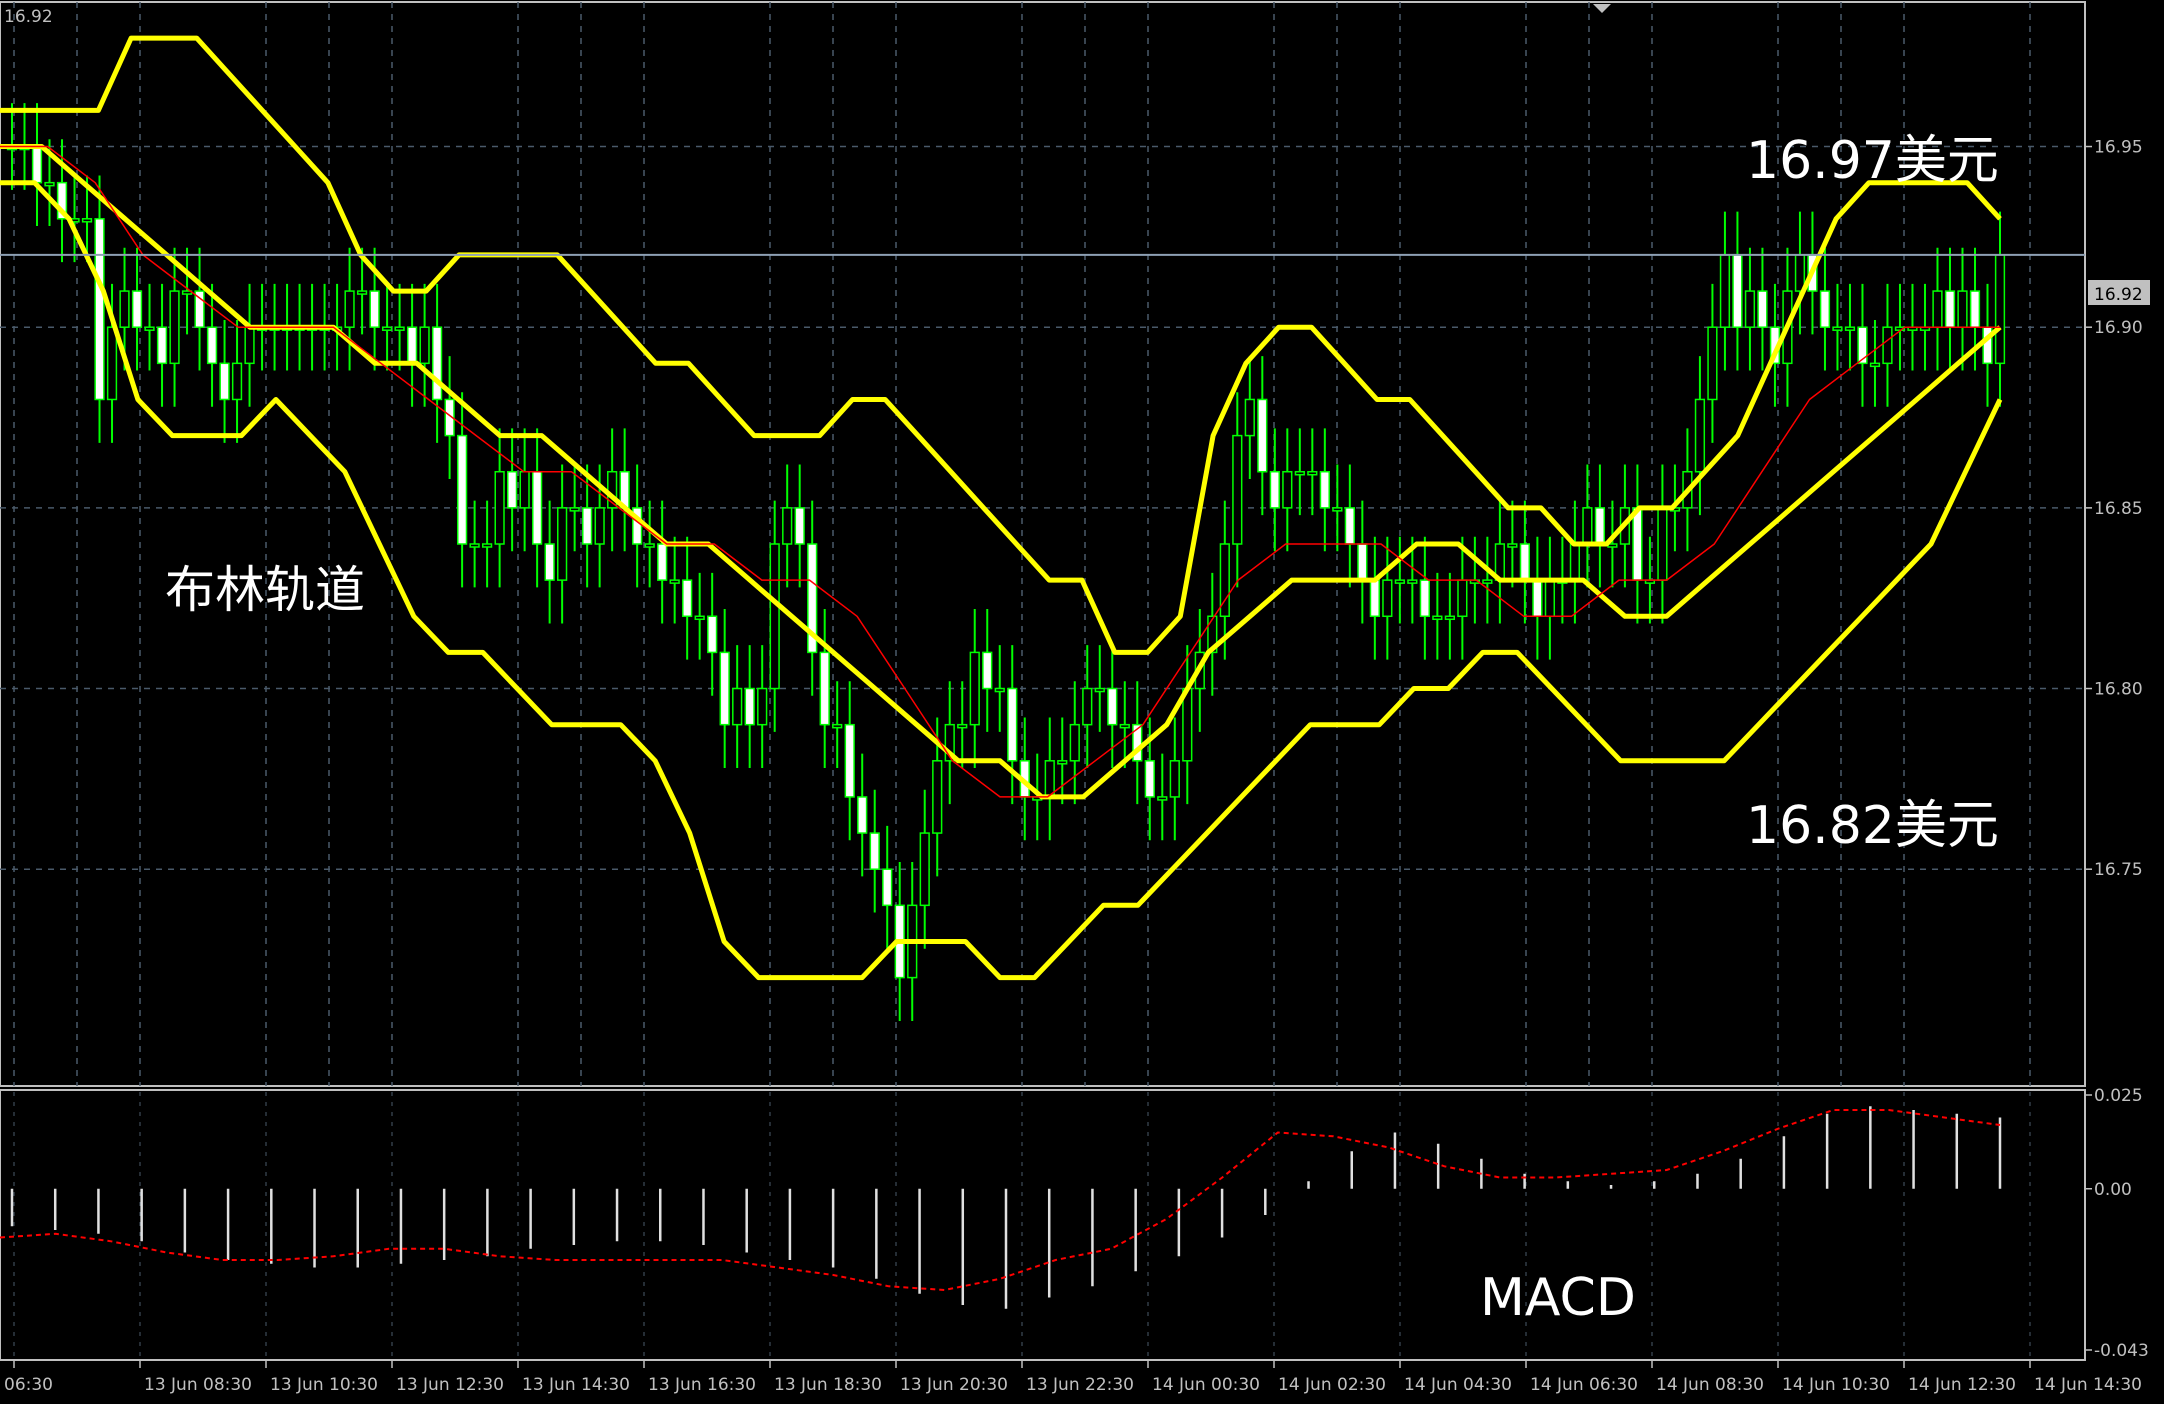 The height and width of the screenshot is (1404, 2164). What do you see at coordinates (2117, 509) in the screenshot?
I see `price-axis: 16.95 16.90 16.85 16.80 16.75 16.92` at bounding box center [2117, 509].